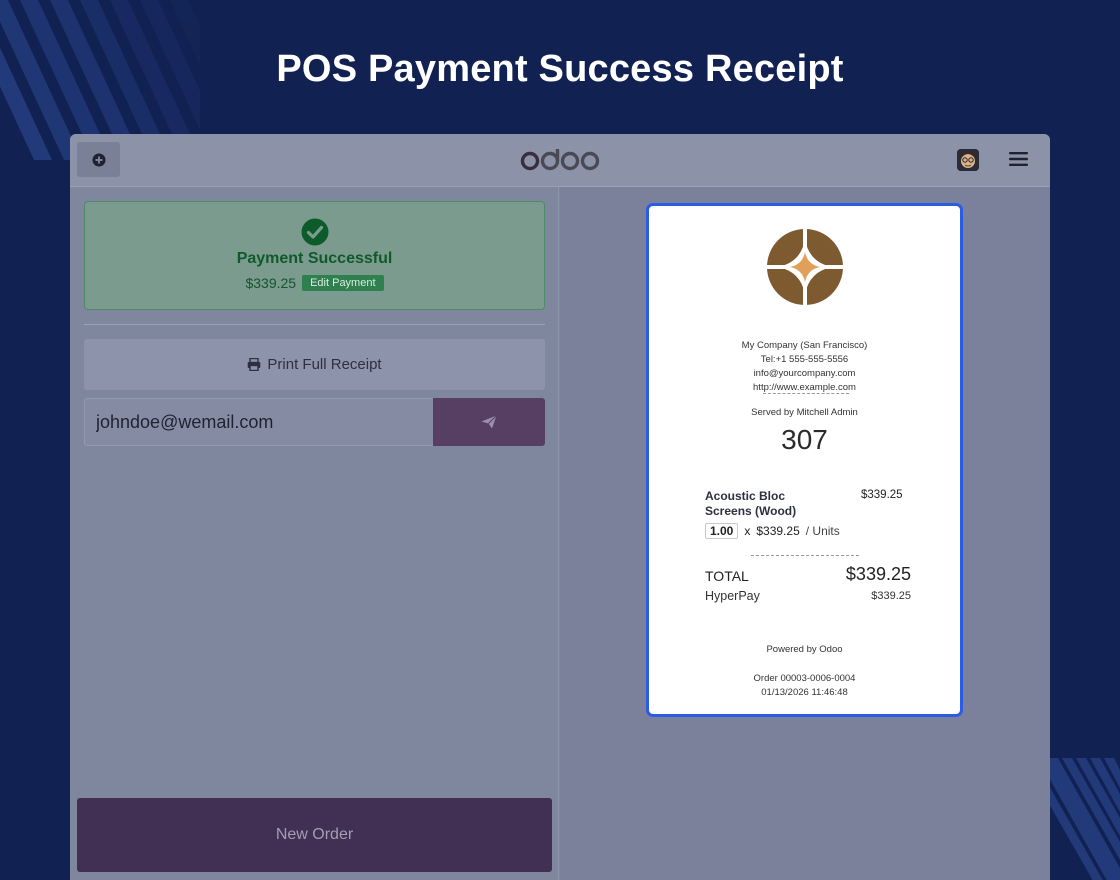 Image resolution: width=1120 pixels, height=880 pixels. I want to click on printer-icon, so click(254, 364).